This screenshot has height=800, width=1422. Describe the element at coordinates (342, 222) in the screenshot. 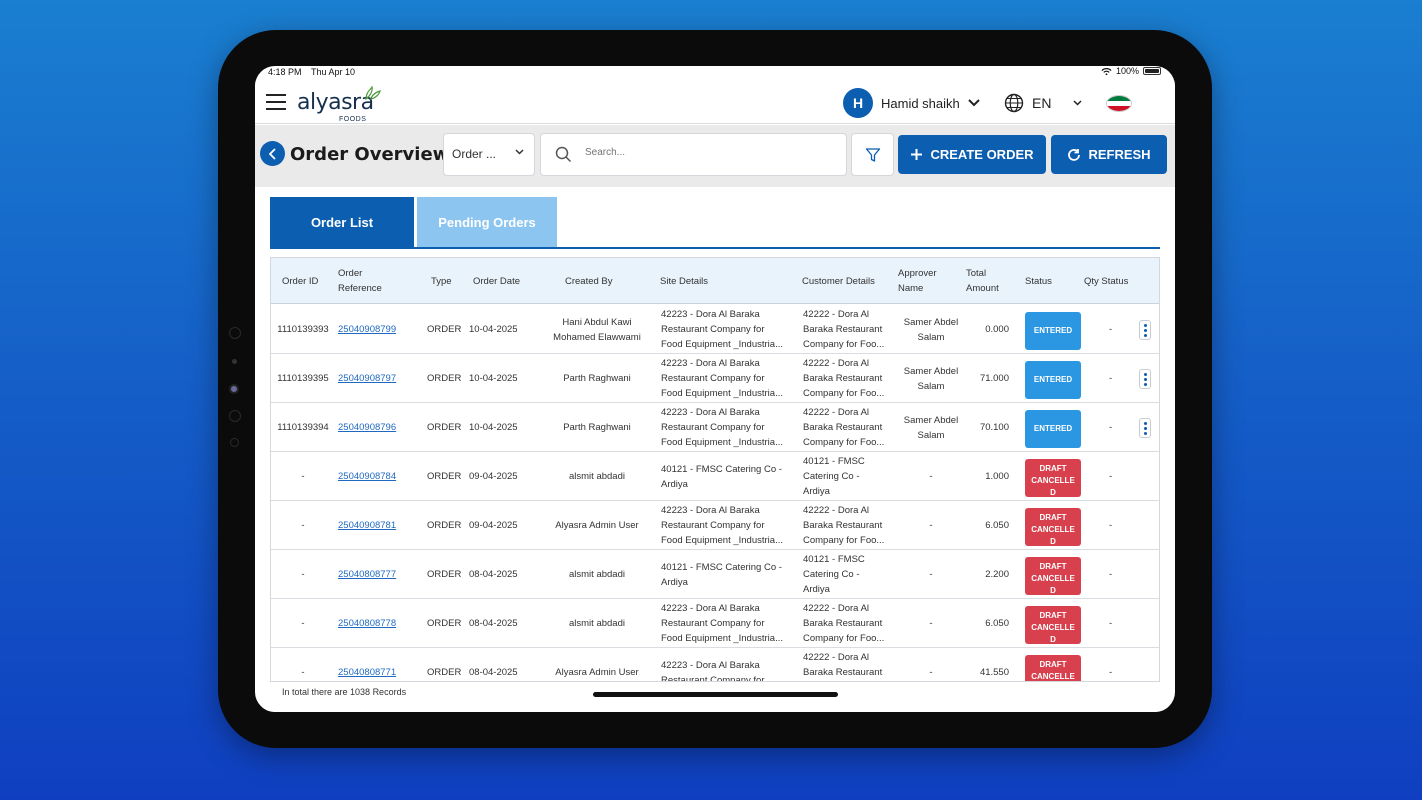

I see `tab-order-list: Order List` at that location.